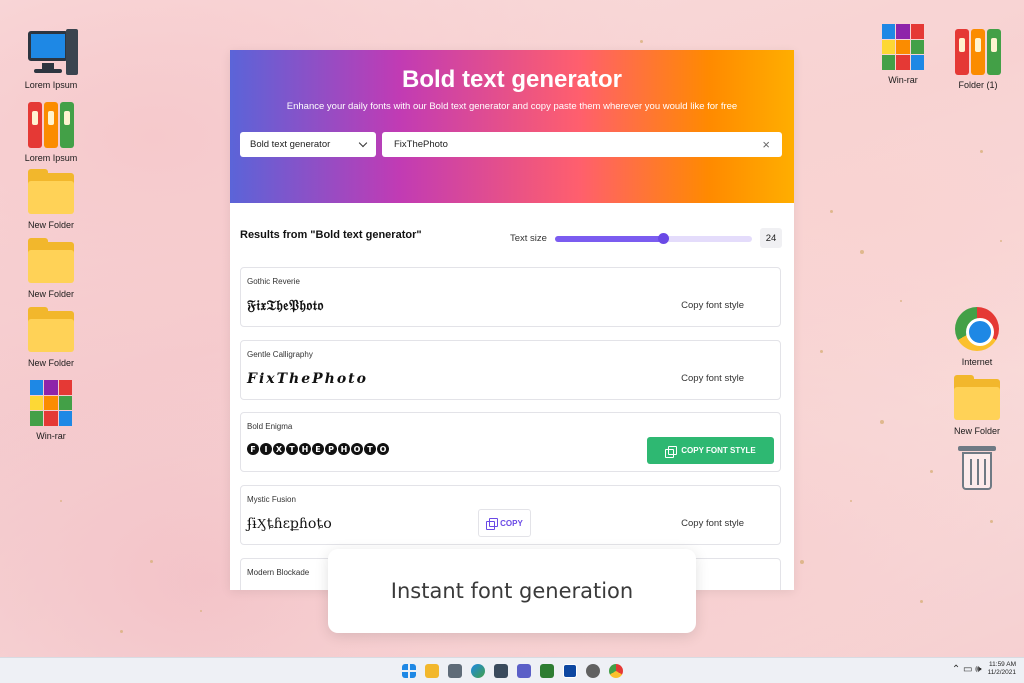  I want to click on desktop-icon-folder-1: Folder (1), so click(978, 58).